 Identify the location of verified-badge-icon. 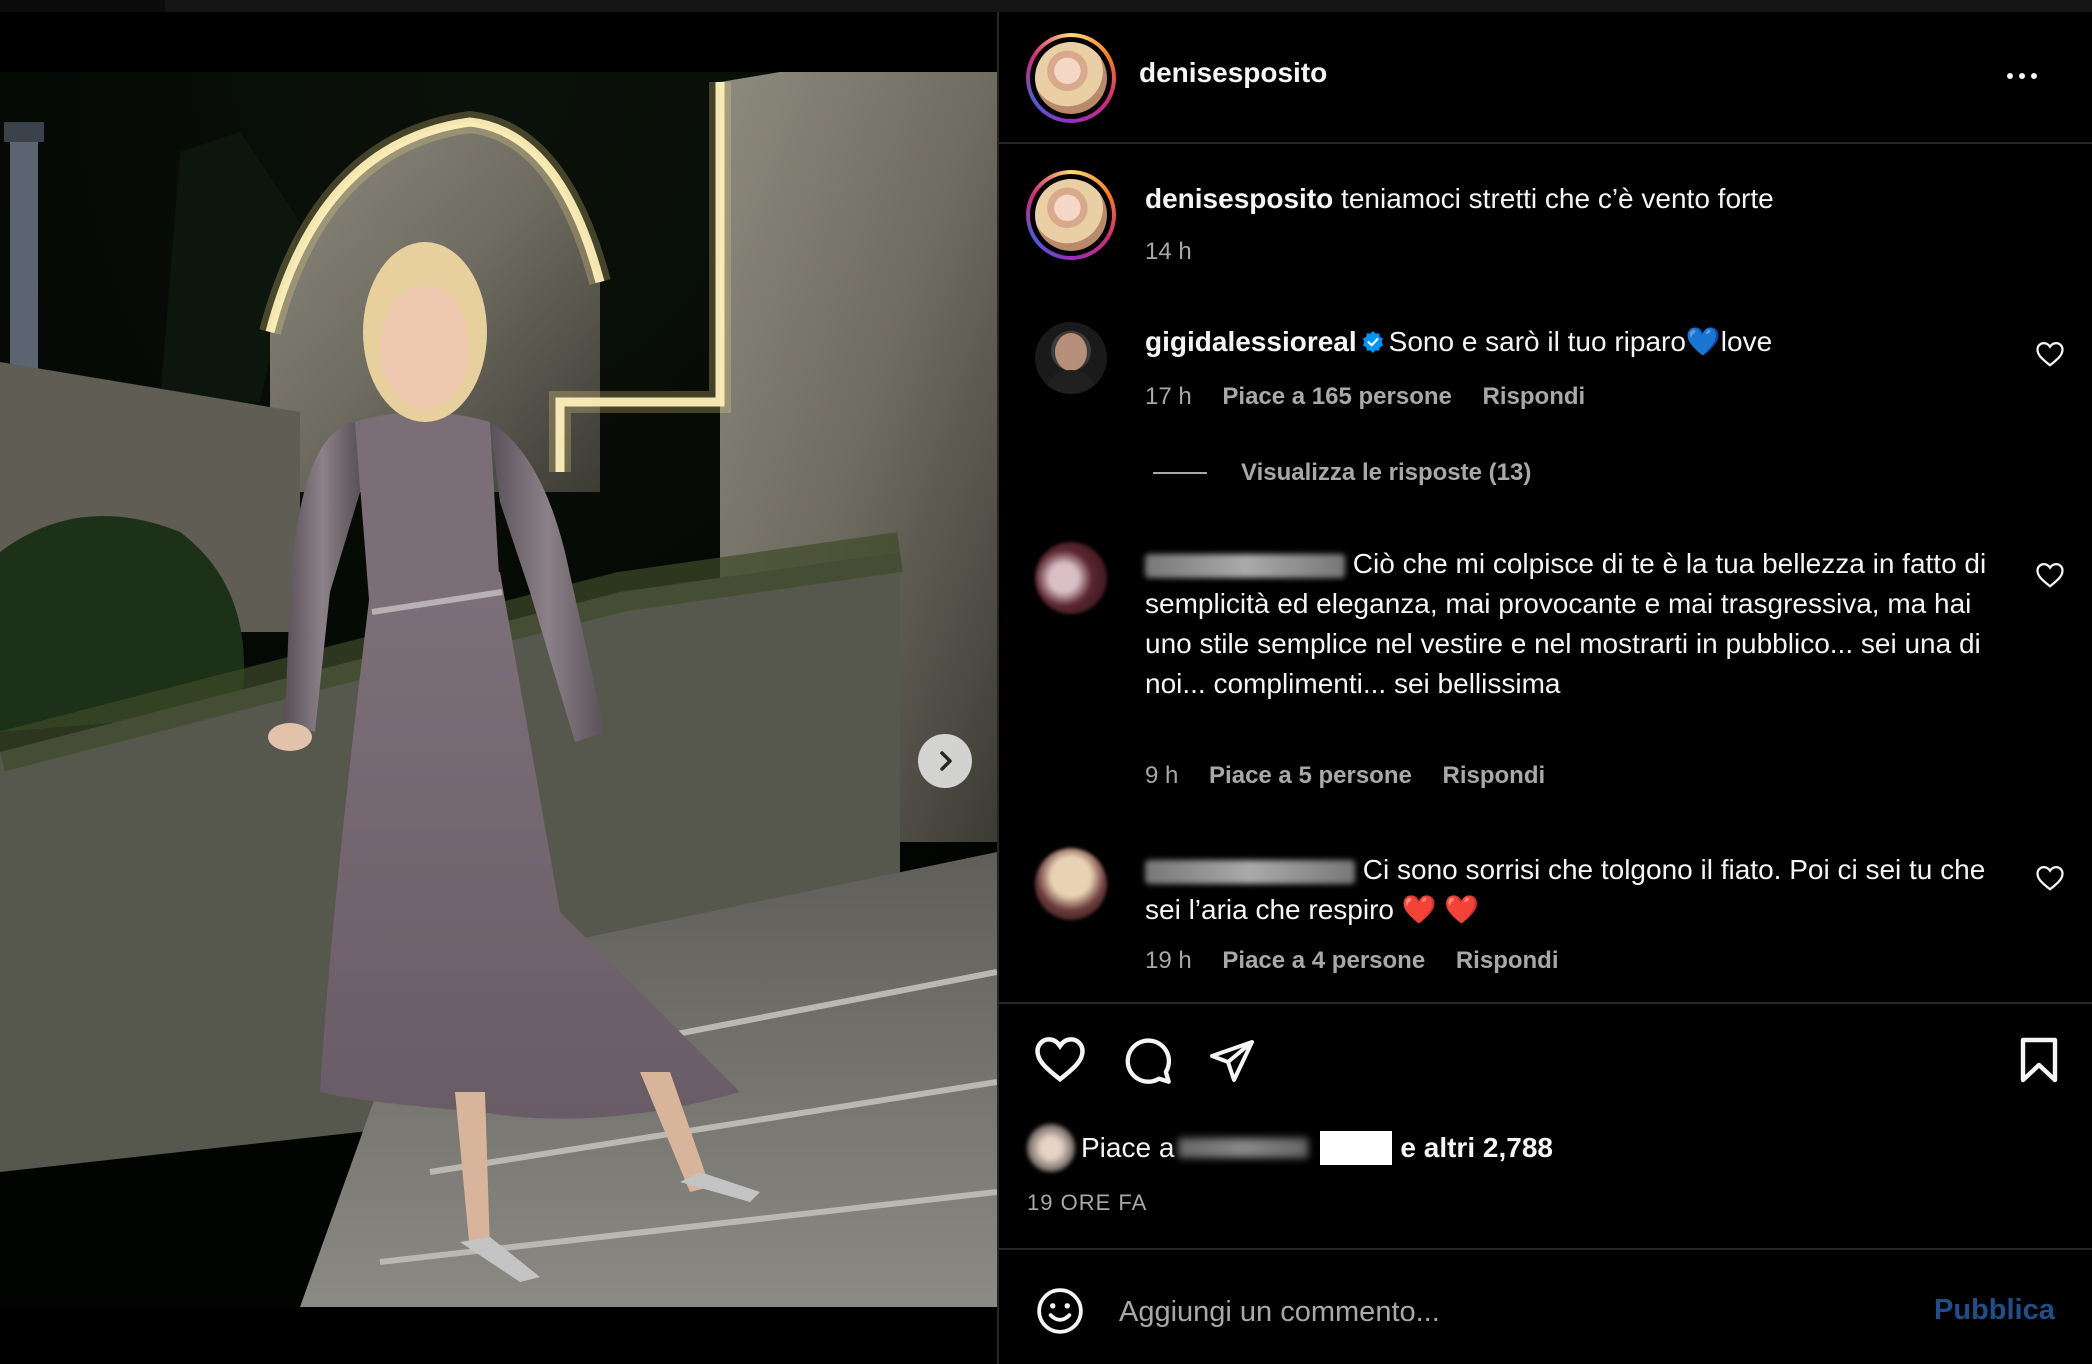
(1372, 342).